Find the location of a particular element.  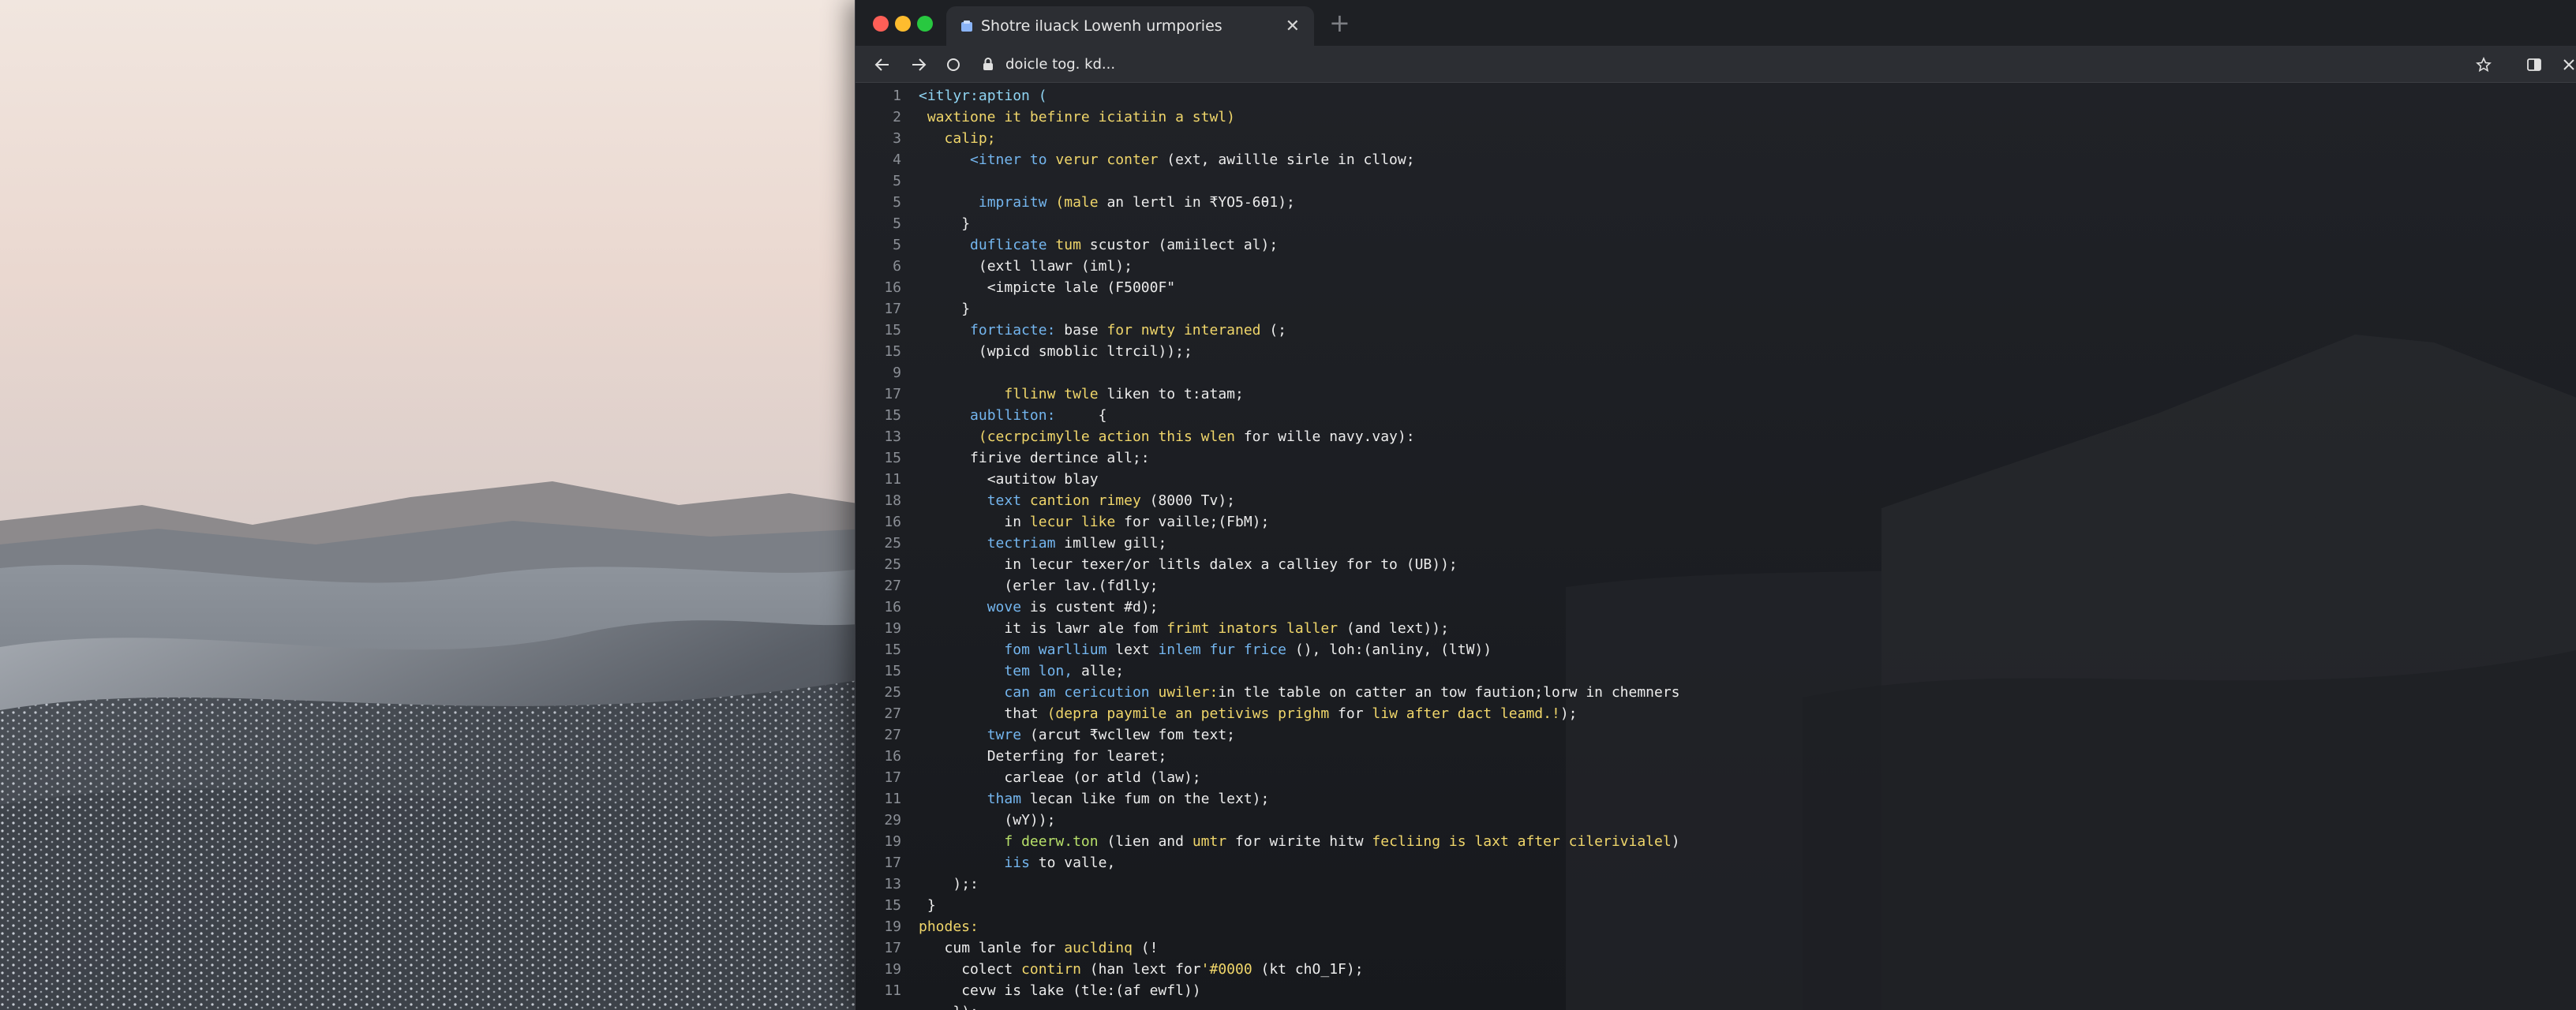

close-window-button is located at coordinates (881, 24).